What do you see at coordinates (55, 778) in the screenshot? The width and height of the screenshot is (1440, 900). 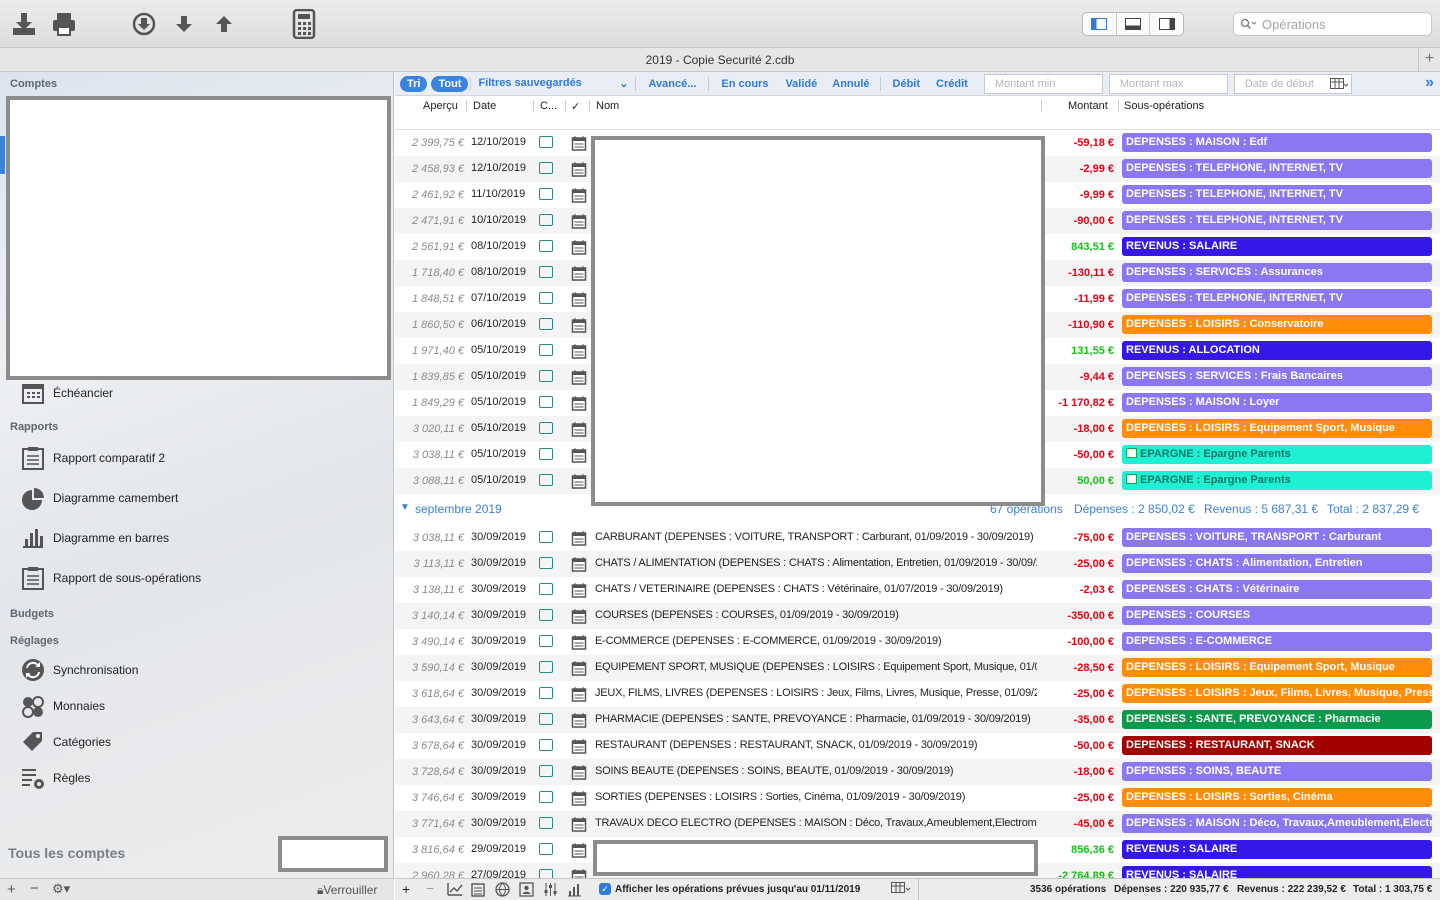 I see `sidebar-item-rules: Règles` at bounding box center [55, 778].